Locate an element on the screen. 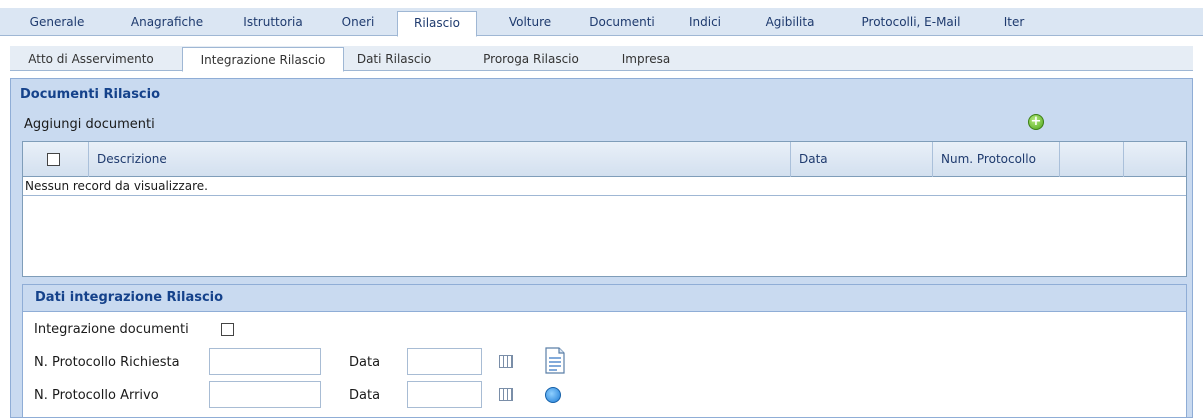 This screenshot has width=1203, height=418. integration-documents-checkbox is located at coordinates (227, 329).